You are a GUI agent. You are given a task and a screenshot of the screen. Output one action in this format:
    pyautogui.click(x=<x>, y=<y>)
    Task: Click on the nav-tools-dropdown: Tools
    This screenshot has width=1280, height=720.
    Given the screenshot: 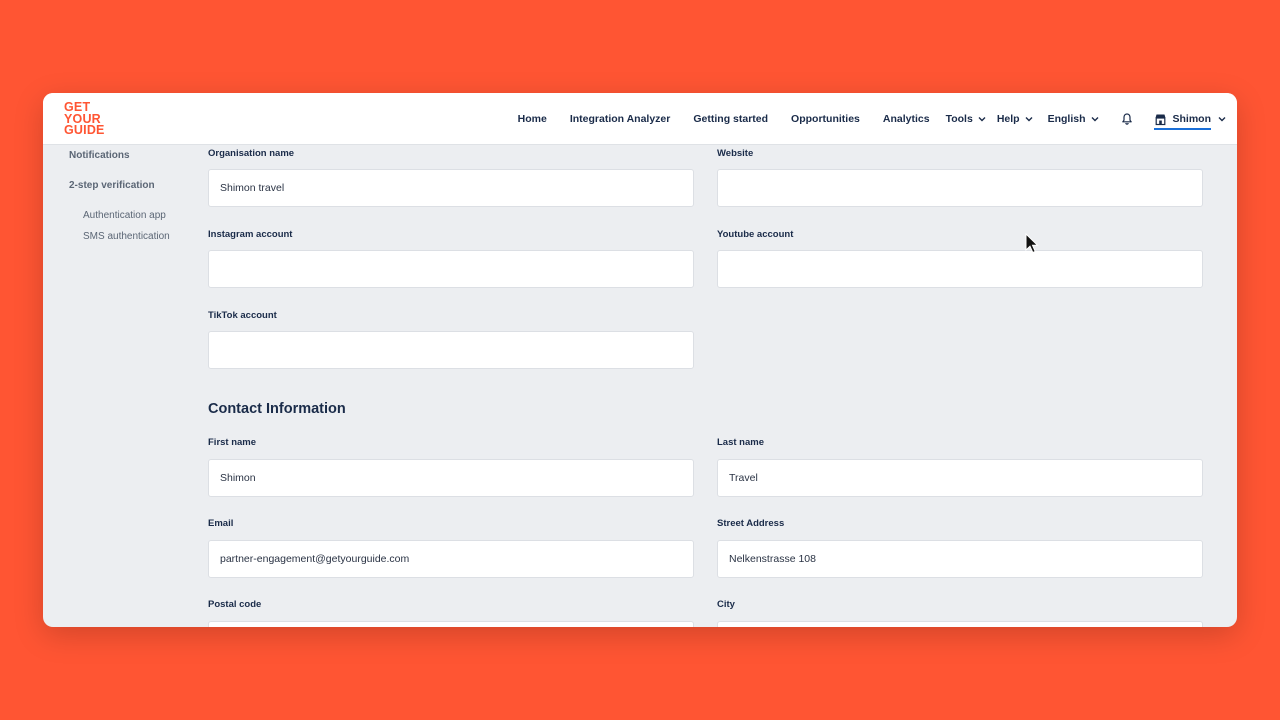 What is the action you would take?
    pyautogui.click(x=966, y=119)
    